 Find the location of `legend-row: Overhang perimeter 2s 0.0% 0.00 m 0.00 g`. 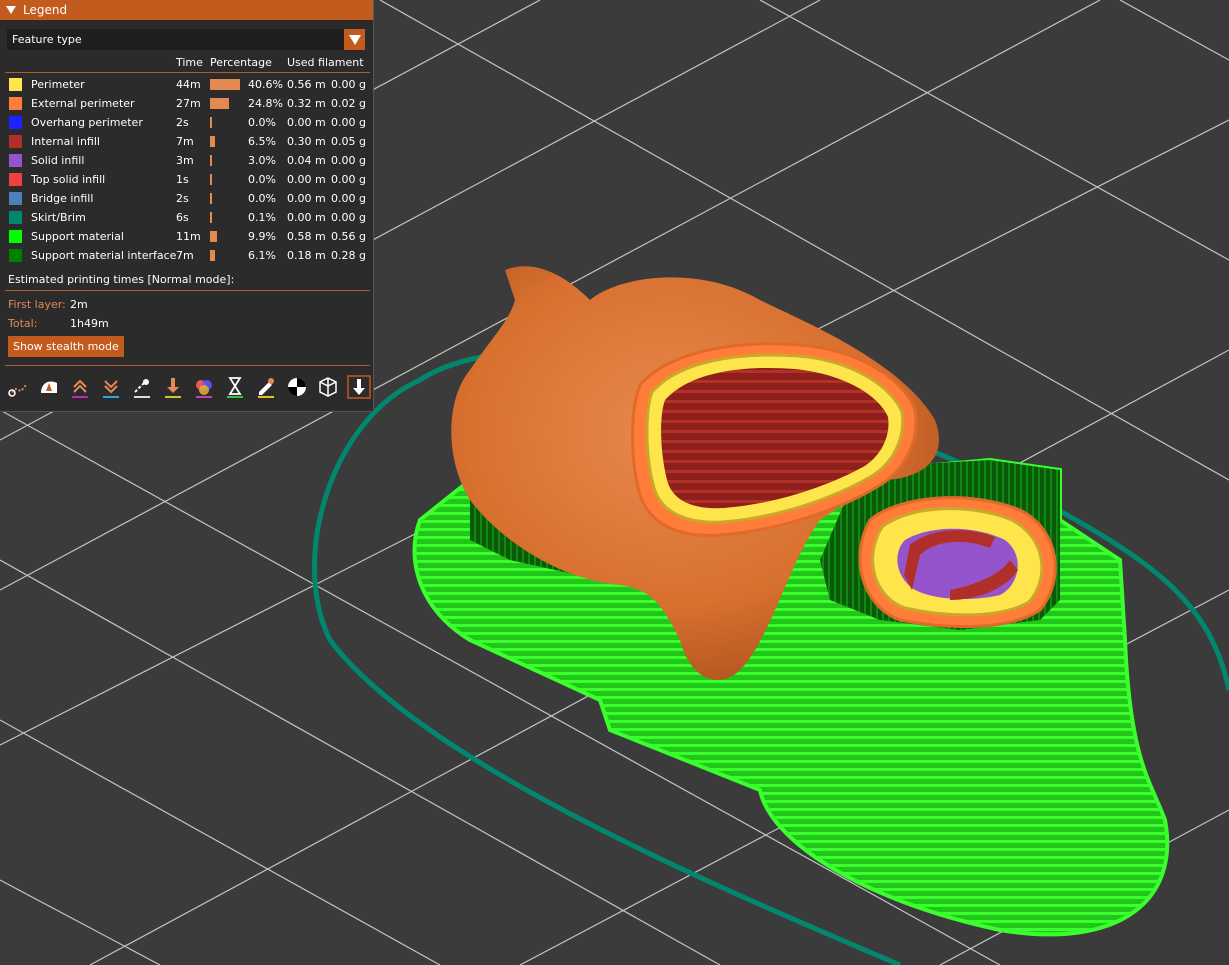

legend-row: Overhang perimeter 2s 0.0% 0.00 m 0.00 g is located at coordinates (186, 123).